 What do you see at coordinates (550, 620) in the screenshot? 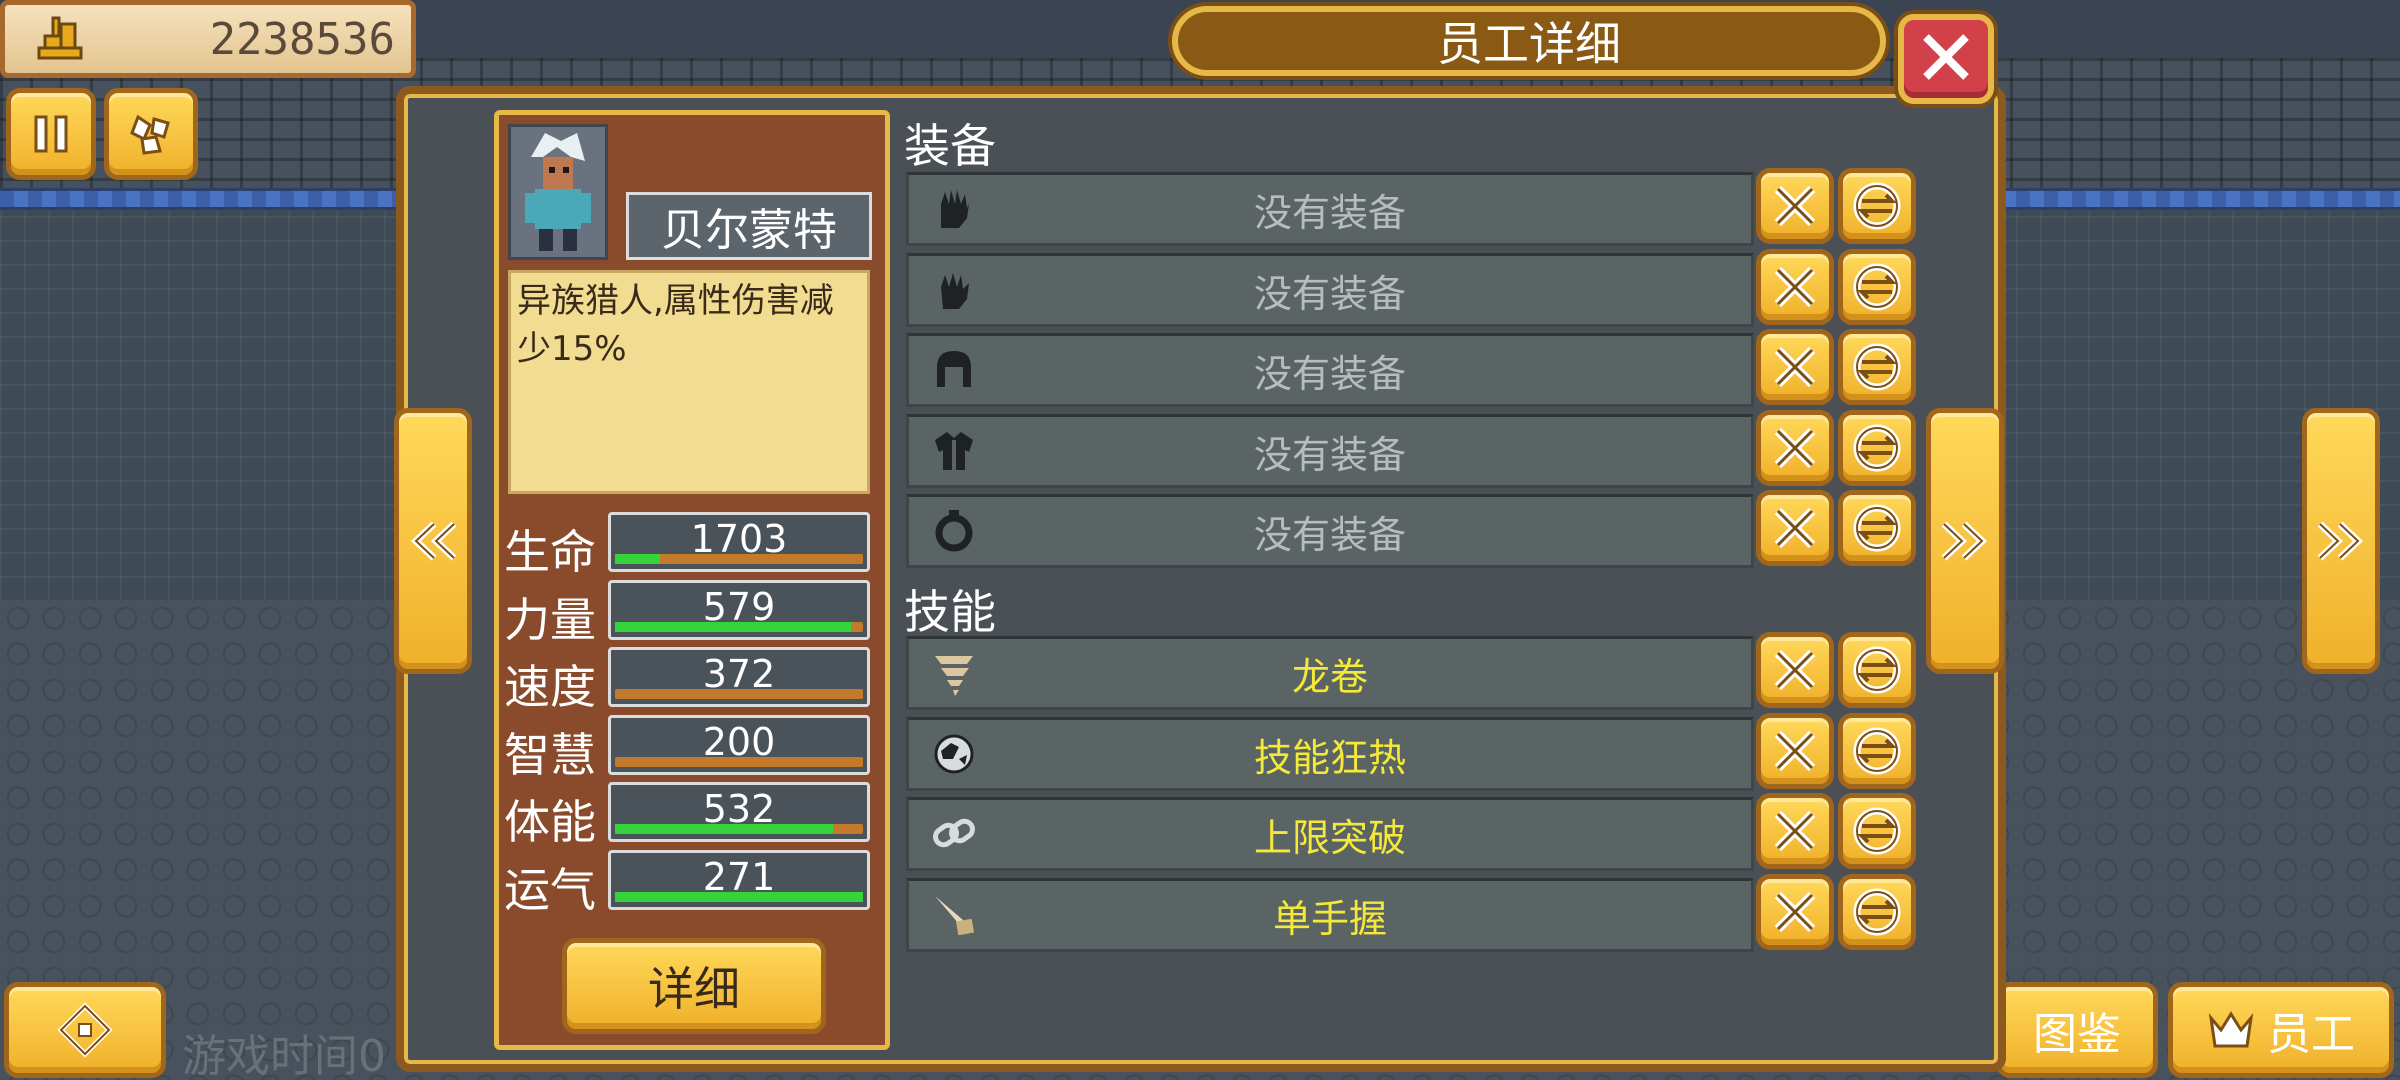
I see `stat-label: 力量` at bounding box center [550, 620].